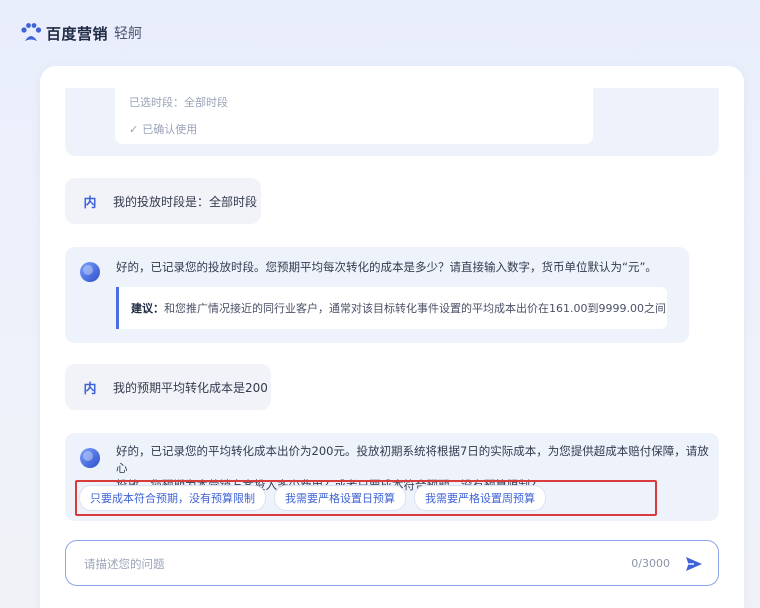 This screenshot has width=760, height=608. I want to click on confirmed-text: 已确认使用, so click(170, 129).